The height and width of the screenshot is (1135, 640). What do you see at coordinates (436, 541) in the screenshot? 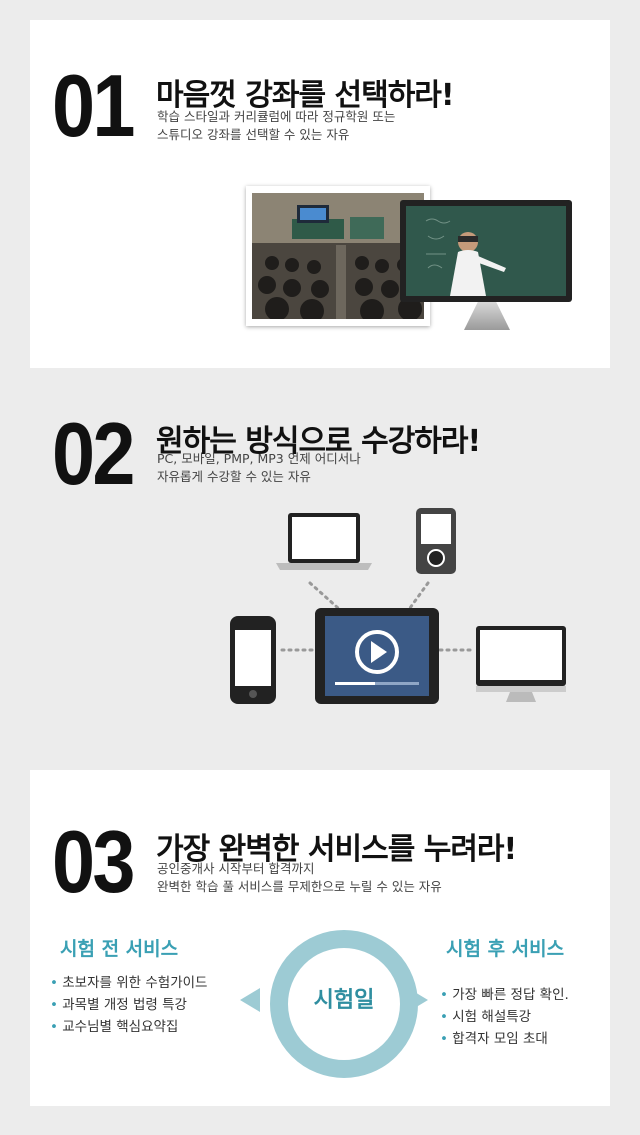
I see `mp3-player-icon` at bounding box center [436, 541].